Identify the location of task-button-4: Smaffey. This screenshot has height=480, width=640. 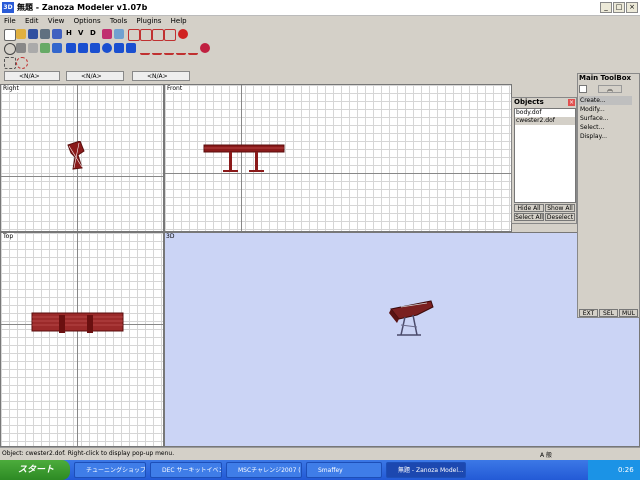
(344, 470).